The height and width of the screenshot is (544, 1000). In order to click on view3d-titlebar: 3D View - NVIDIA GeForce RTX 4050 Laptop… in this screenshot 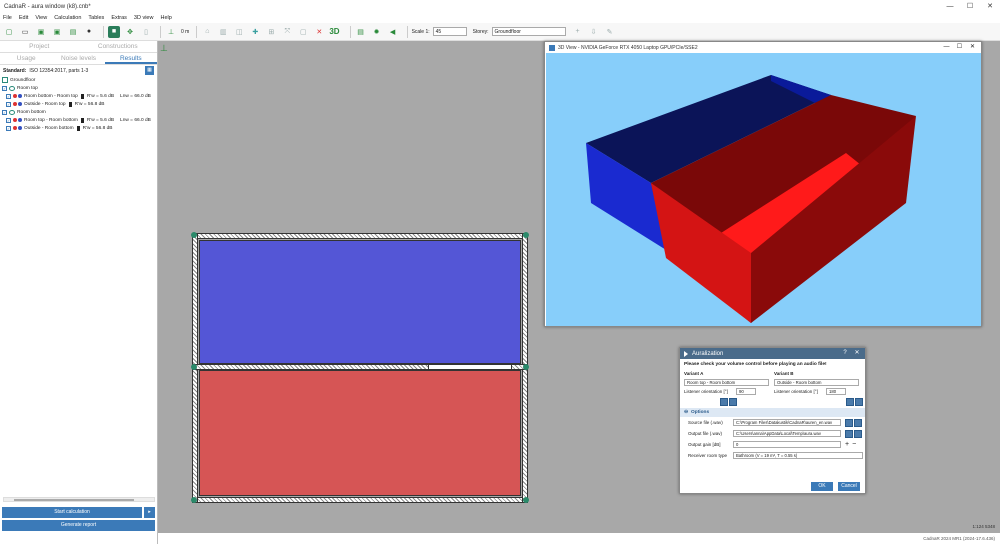, I will do `click(763, 47)`.